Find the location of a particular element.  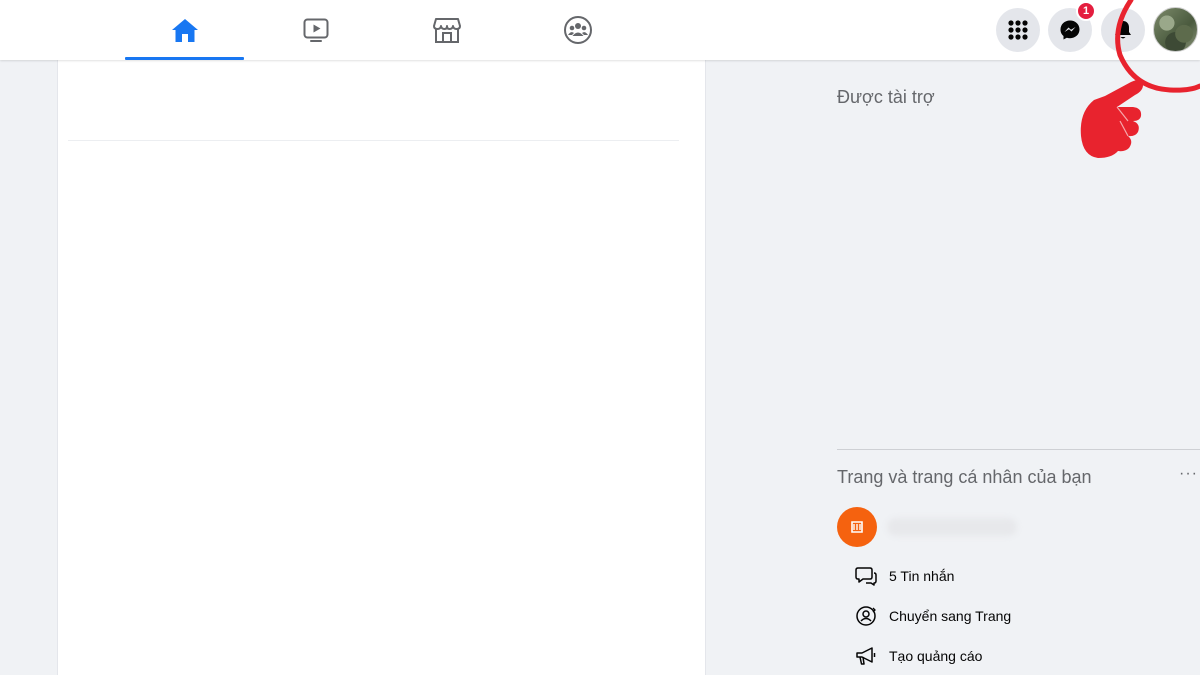

top-navigation-bar: 1 is located at coordinates (600, 30).